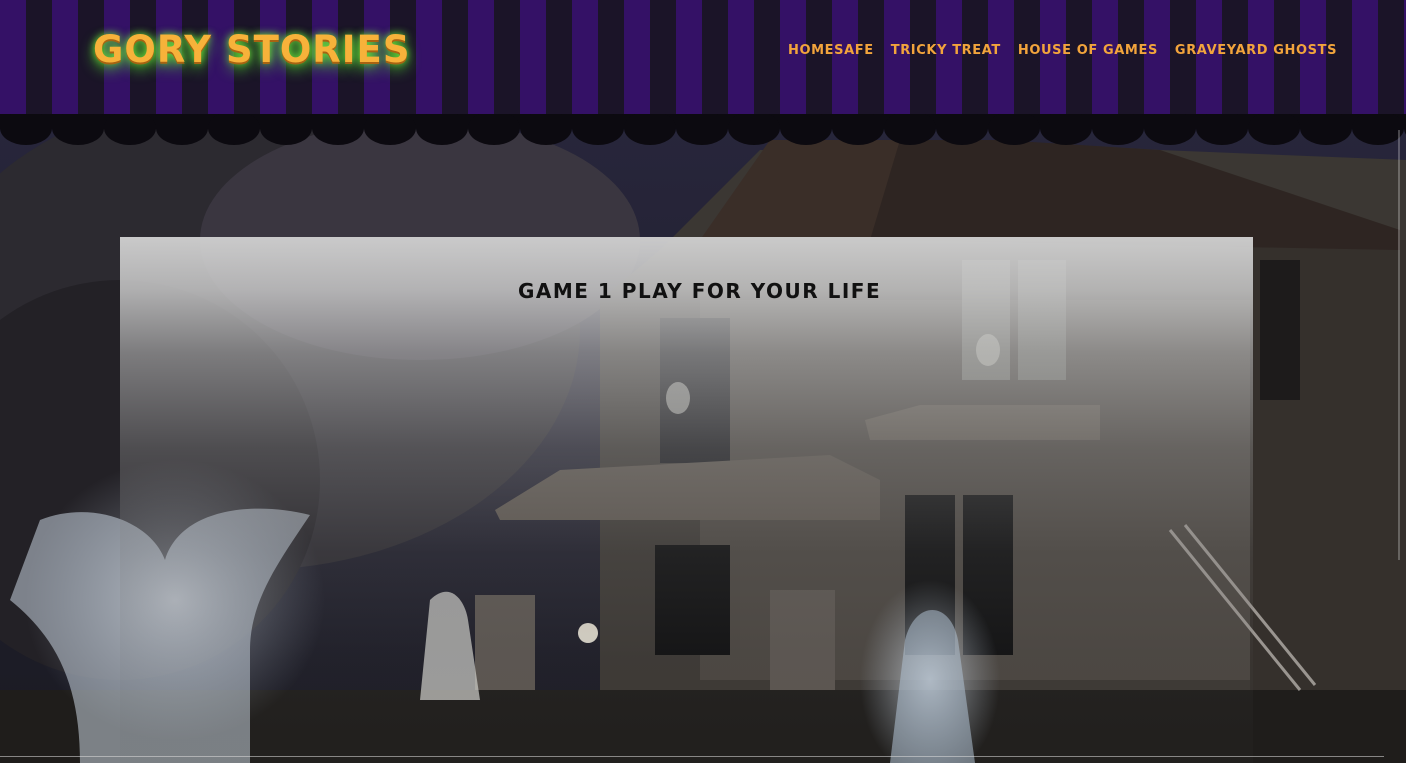 The width and height of the screenshot is (1406, 763). I want to click on header-scallop-edge, so click(703, 129).